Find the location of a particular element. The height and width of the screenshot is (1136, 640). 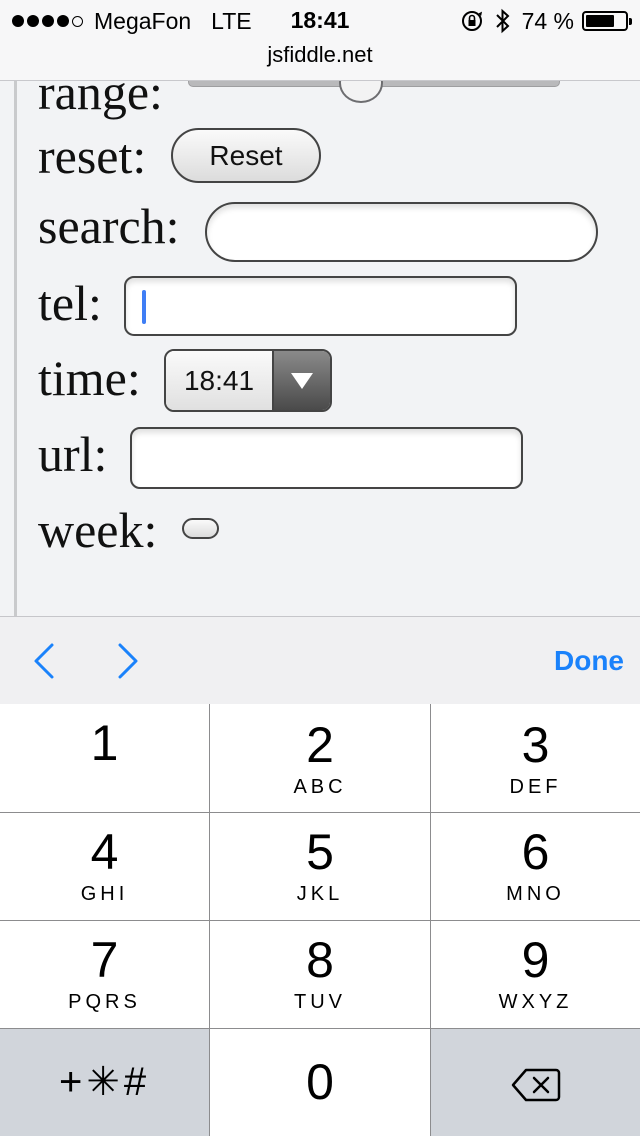

key-letters: PQRS is located at coordinates (104, 1002).